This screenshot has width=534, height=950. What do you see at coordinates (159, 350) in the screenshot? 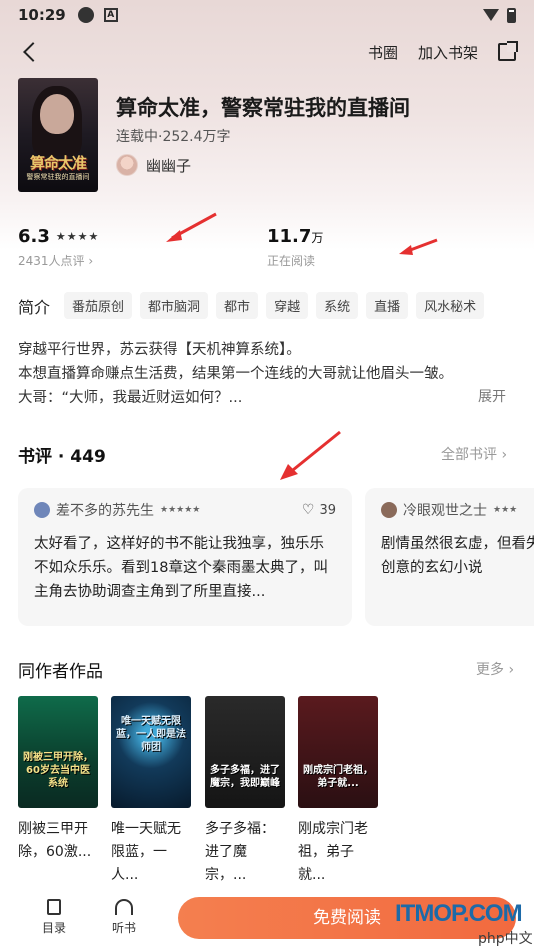
I see `synopsis-line: 穿越平行世界，苏云获得【天机神算系统】。` at bounding box center [159, 350].